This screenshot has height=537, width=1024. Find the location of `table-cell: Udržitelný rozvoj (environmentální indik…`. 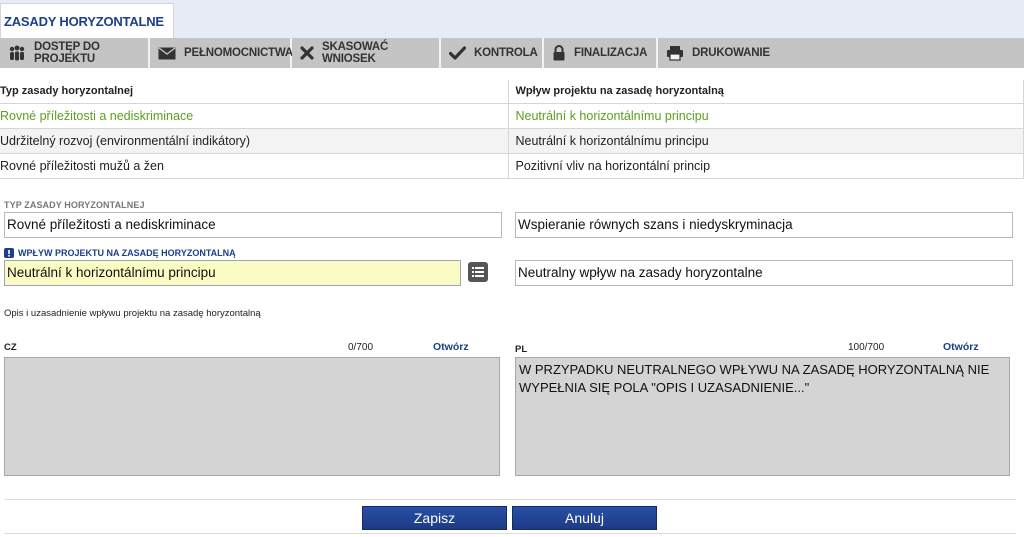

table-cell: Udržitelný rozvoj (environmentální indik… is located at coordinates (254, 141).